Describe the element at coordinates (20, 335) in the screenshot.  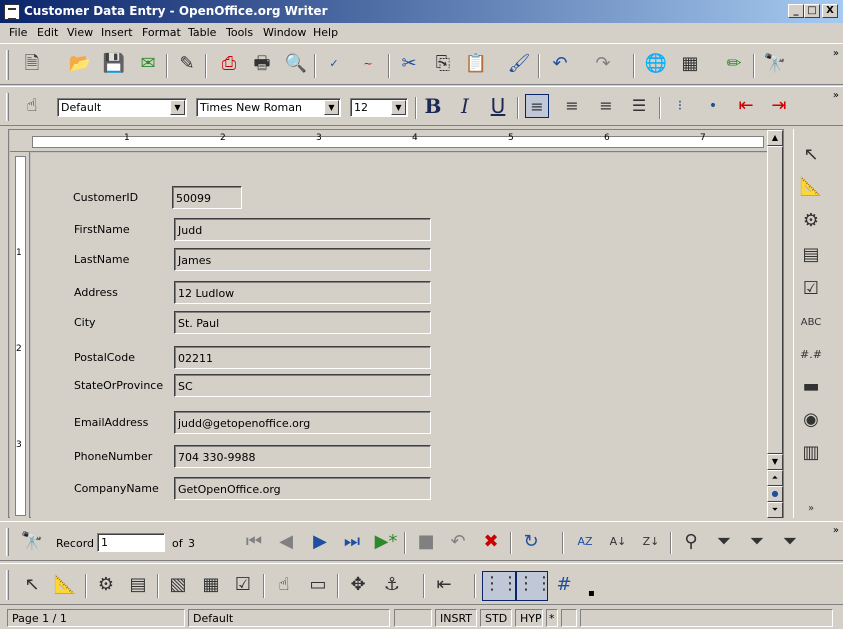
I see `vertical-ruler: 1 2 3` at that location.